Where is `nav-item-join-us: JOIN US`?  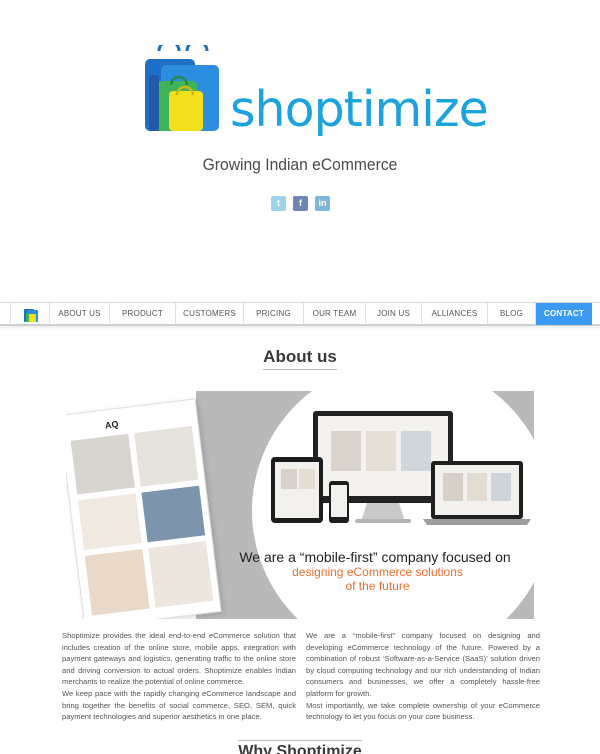
nav-item-join-us: JOIN US is located at coordinates (394, 314).